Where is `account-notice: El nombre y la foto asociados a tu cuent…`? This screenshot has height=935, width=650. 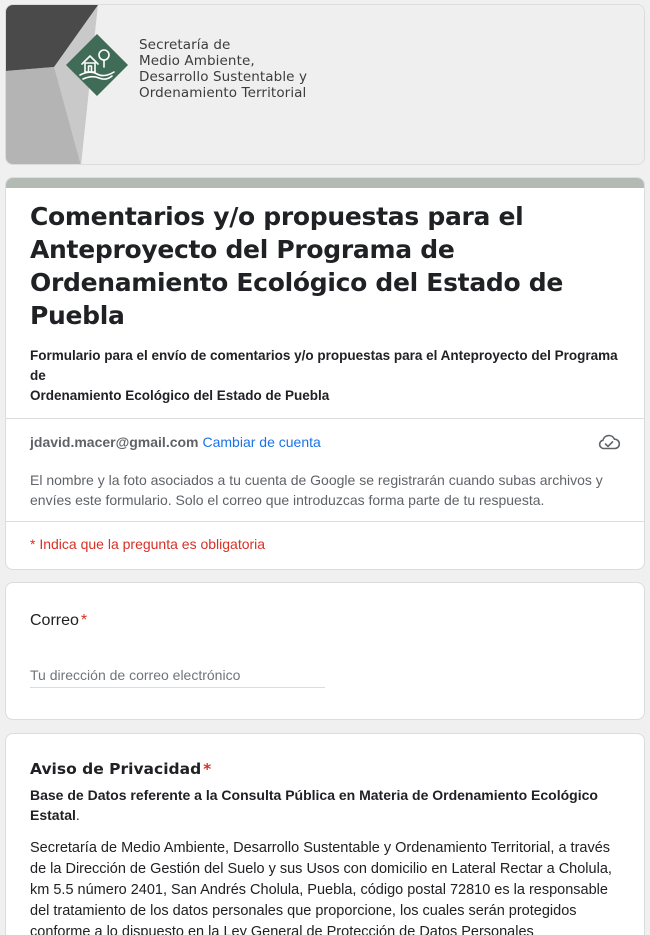
account-notice: El nombre y la foto asociados a tu cuent… is located at coordinates (316, 490).